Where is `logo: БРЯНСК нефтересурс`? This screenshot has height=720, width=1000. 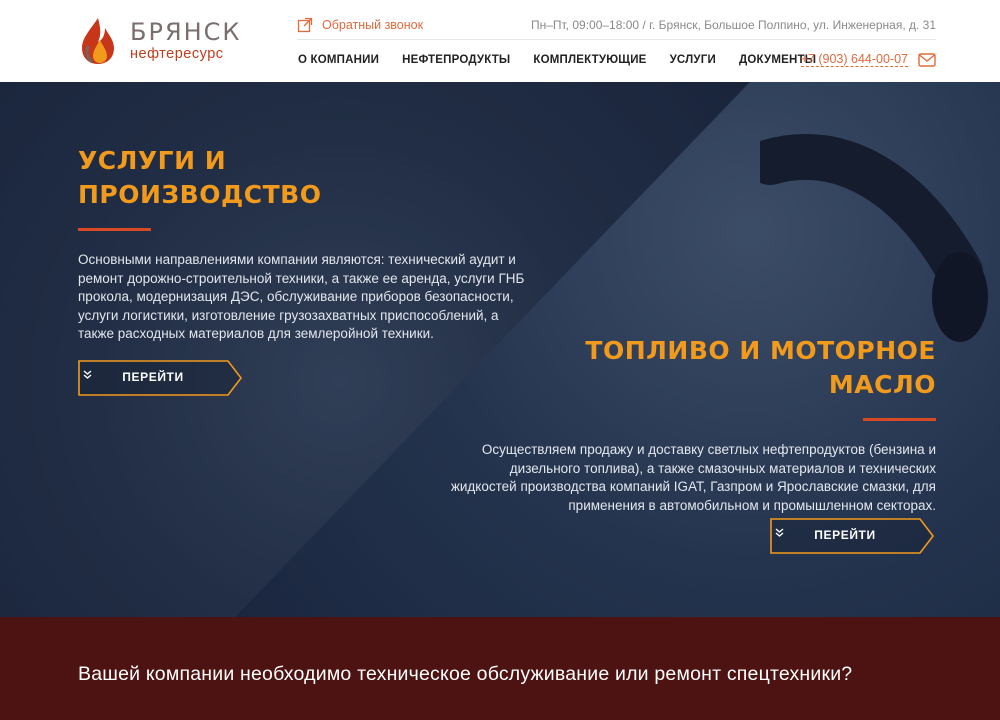 logo: БРЯНСК нефтересурс is located at coordinates (159, 41).